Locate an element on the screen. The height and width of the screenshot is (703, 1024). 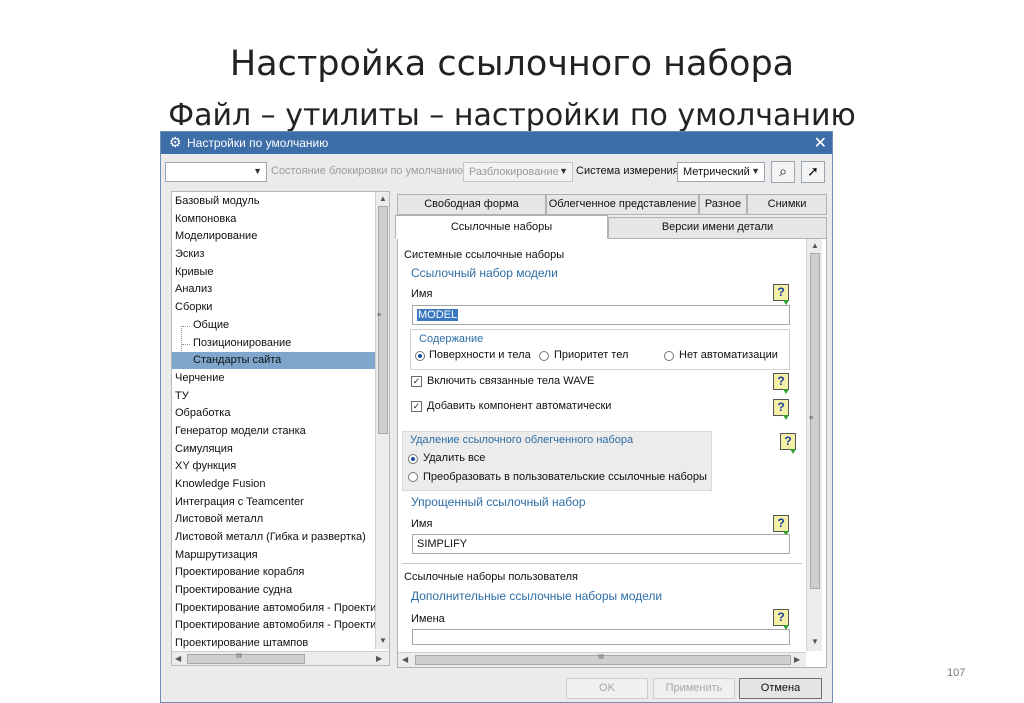
slide-subtitle: Файл – утилиты – настройки по умолчанию is located at coordinates (512, 115).